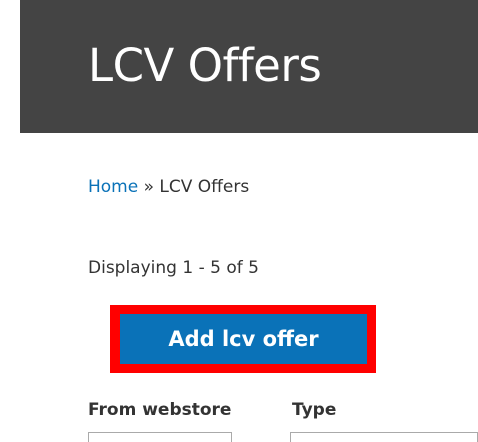 This screenshot has height=442, width=478. What do you see at coordinates (173, 268) in the screenshot?
I see `results-summary: Displaying 1 - 5 of 5` at bounding box center [173, 268].